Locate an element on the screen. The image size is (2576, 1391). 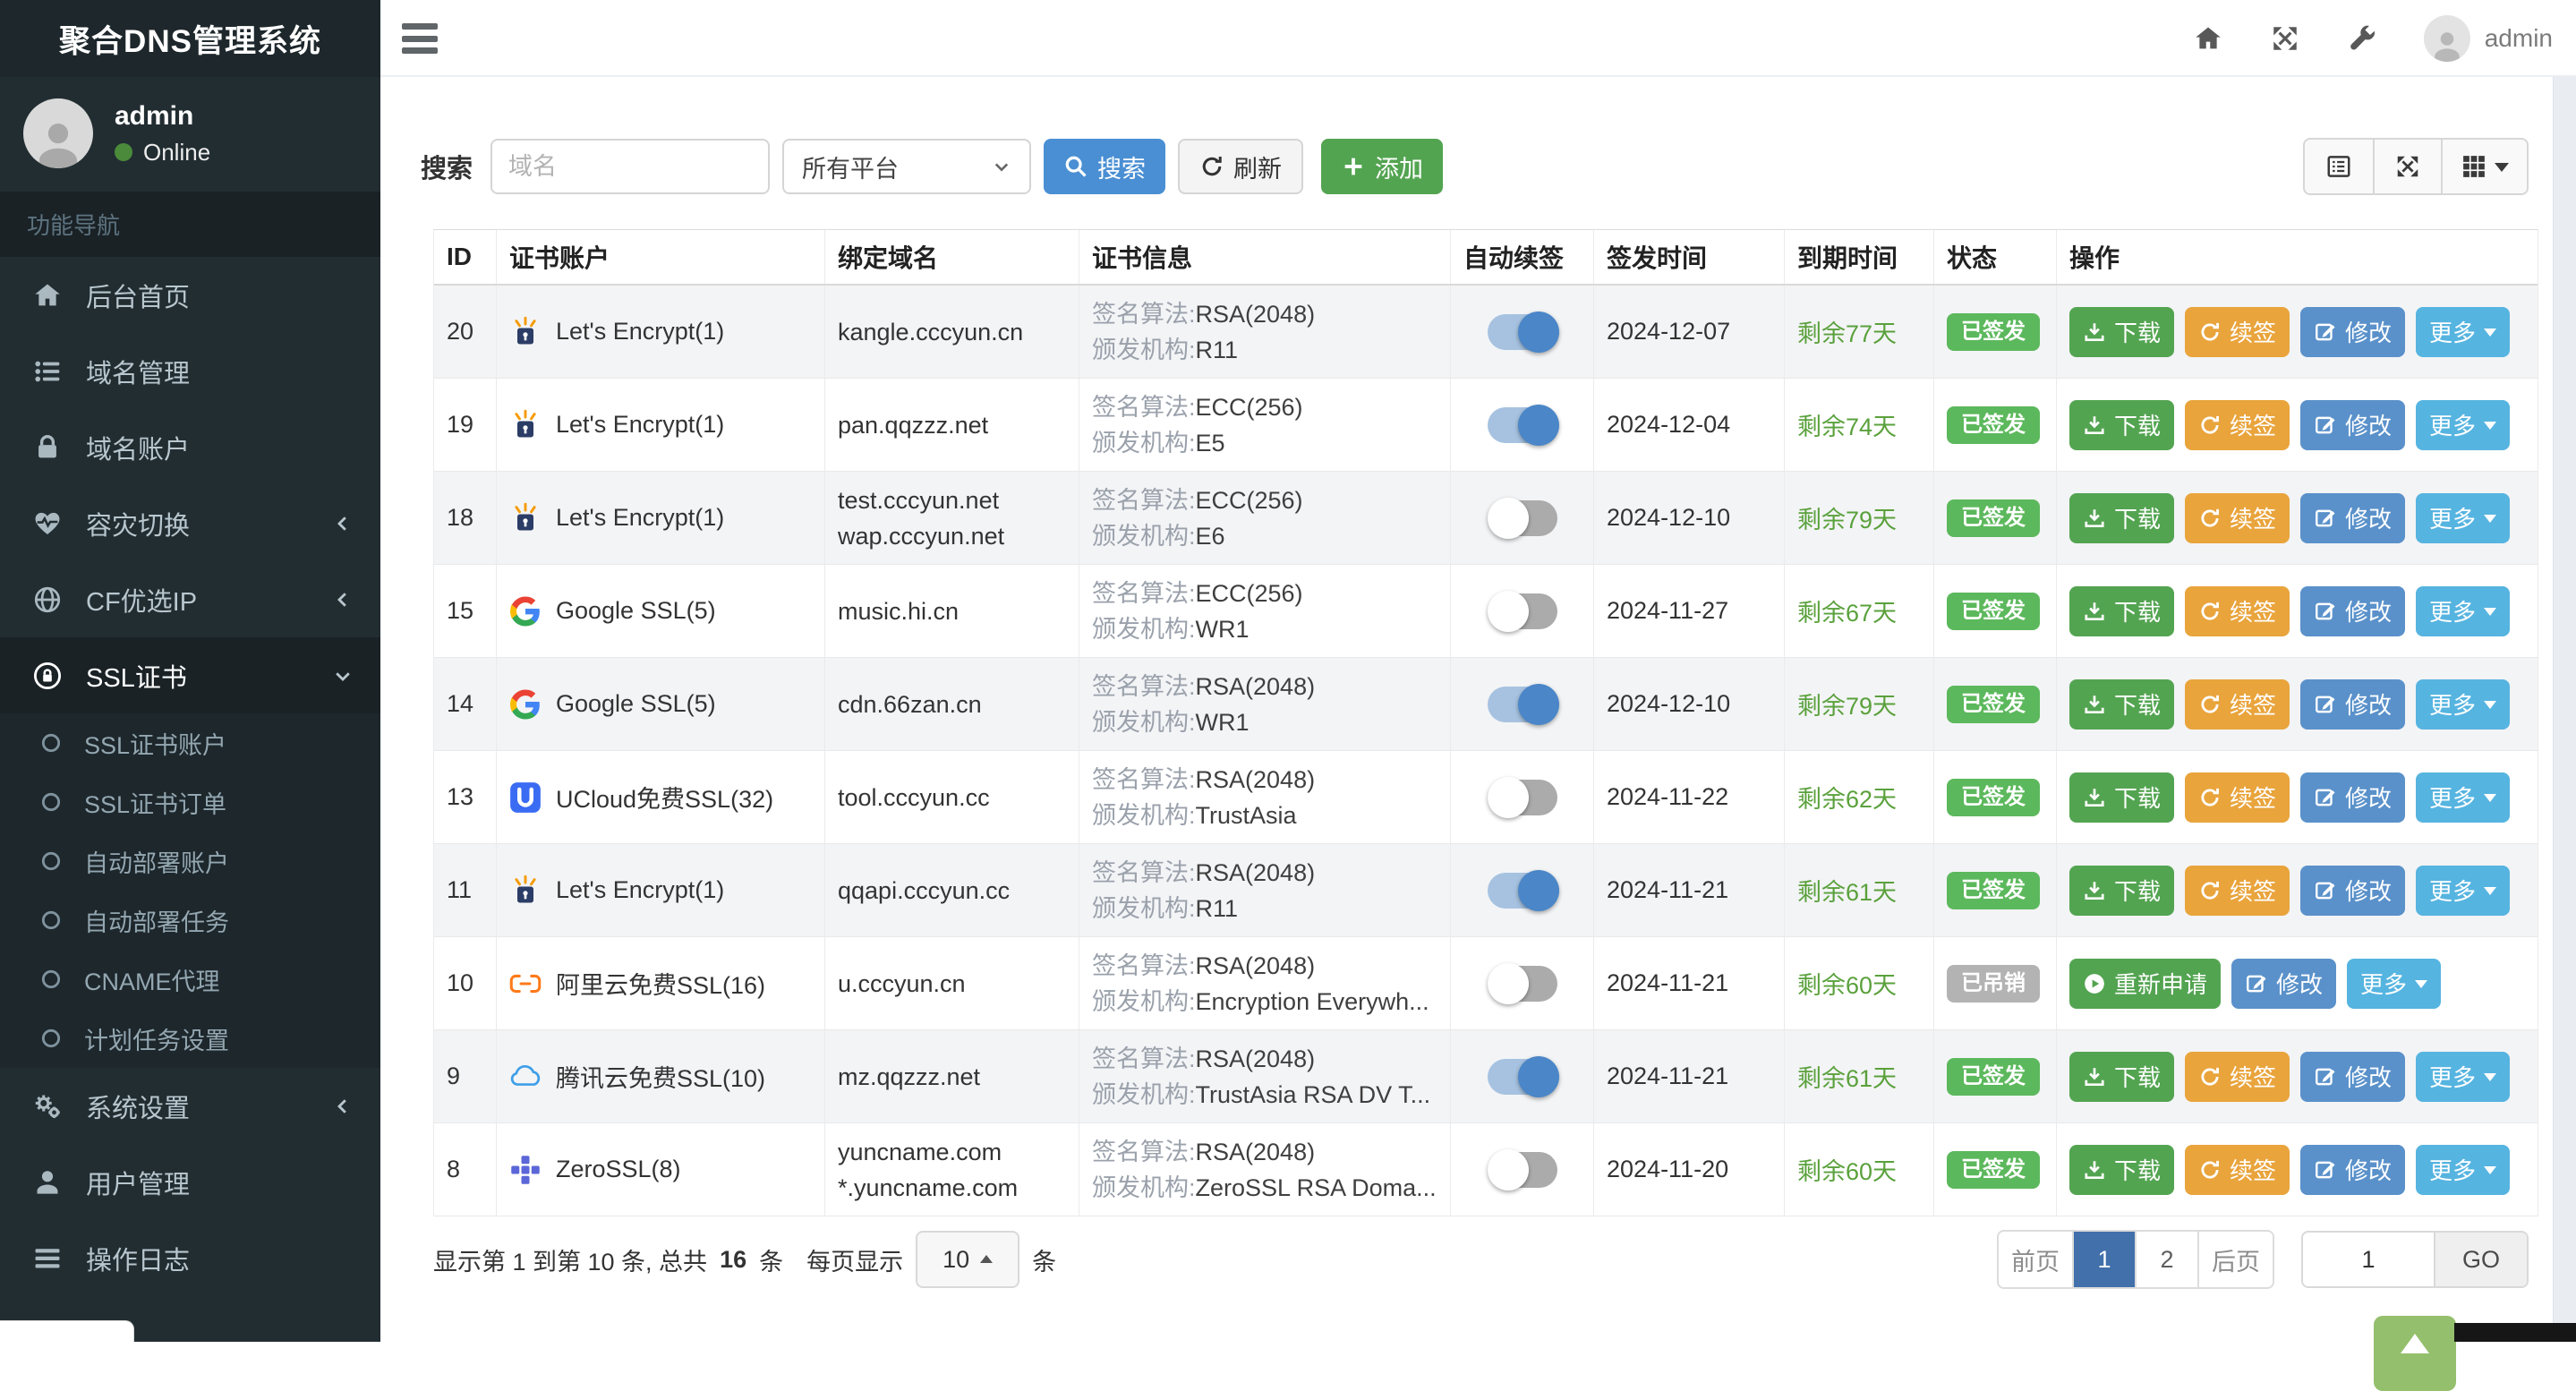
refresh-button: 刷新 is located at coordinates (1241, 167).